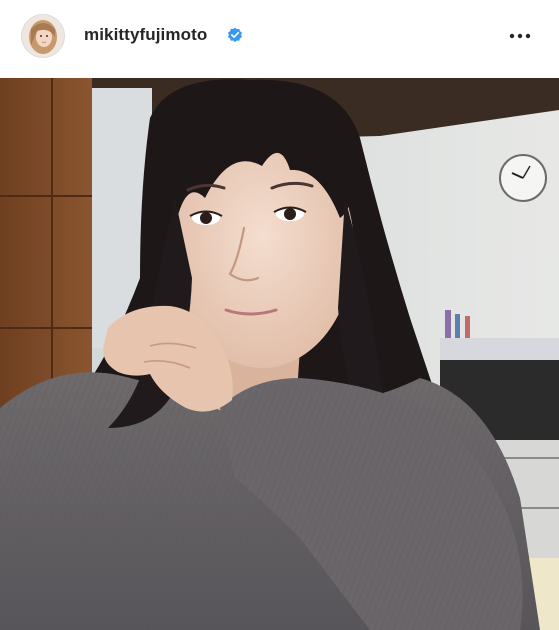  What do you see at coordinates (523, 178) in the screenshot?
I see `wall-clock` at bounding box center [523, 178].